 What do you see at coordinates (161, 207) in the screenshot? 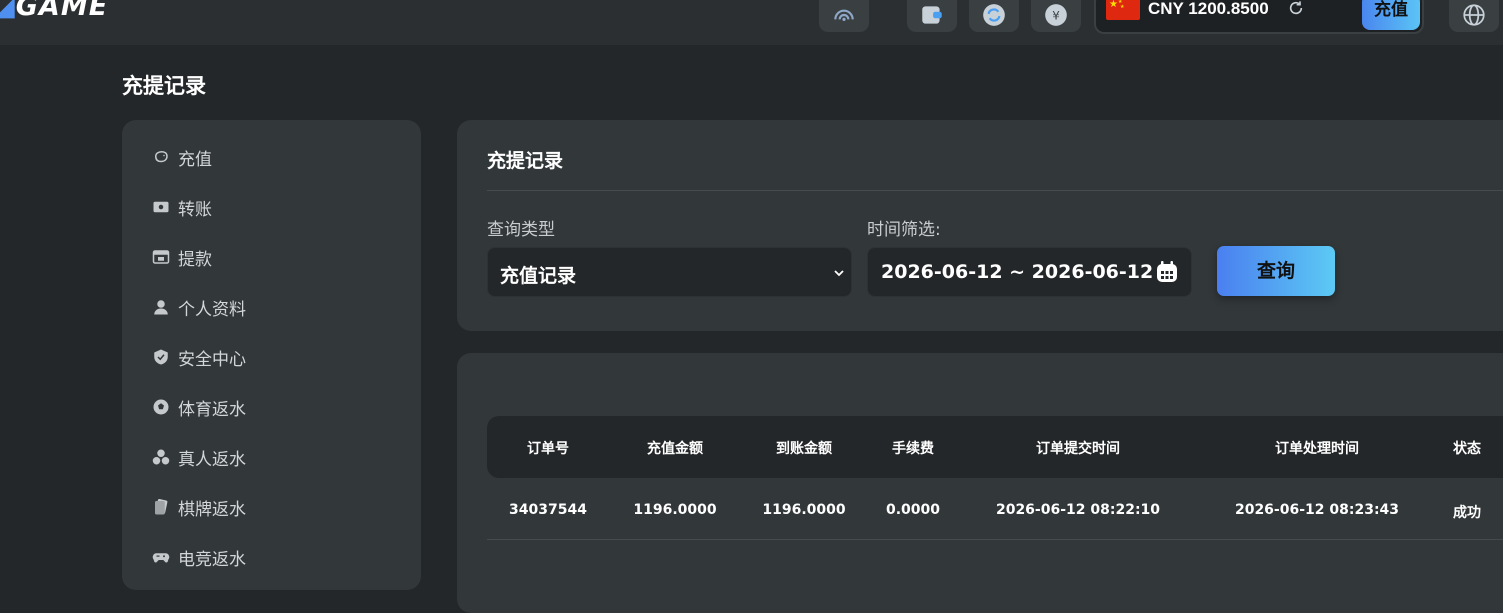
I see `money-transfer-icon` at bounding box center [161, 207].